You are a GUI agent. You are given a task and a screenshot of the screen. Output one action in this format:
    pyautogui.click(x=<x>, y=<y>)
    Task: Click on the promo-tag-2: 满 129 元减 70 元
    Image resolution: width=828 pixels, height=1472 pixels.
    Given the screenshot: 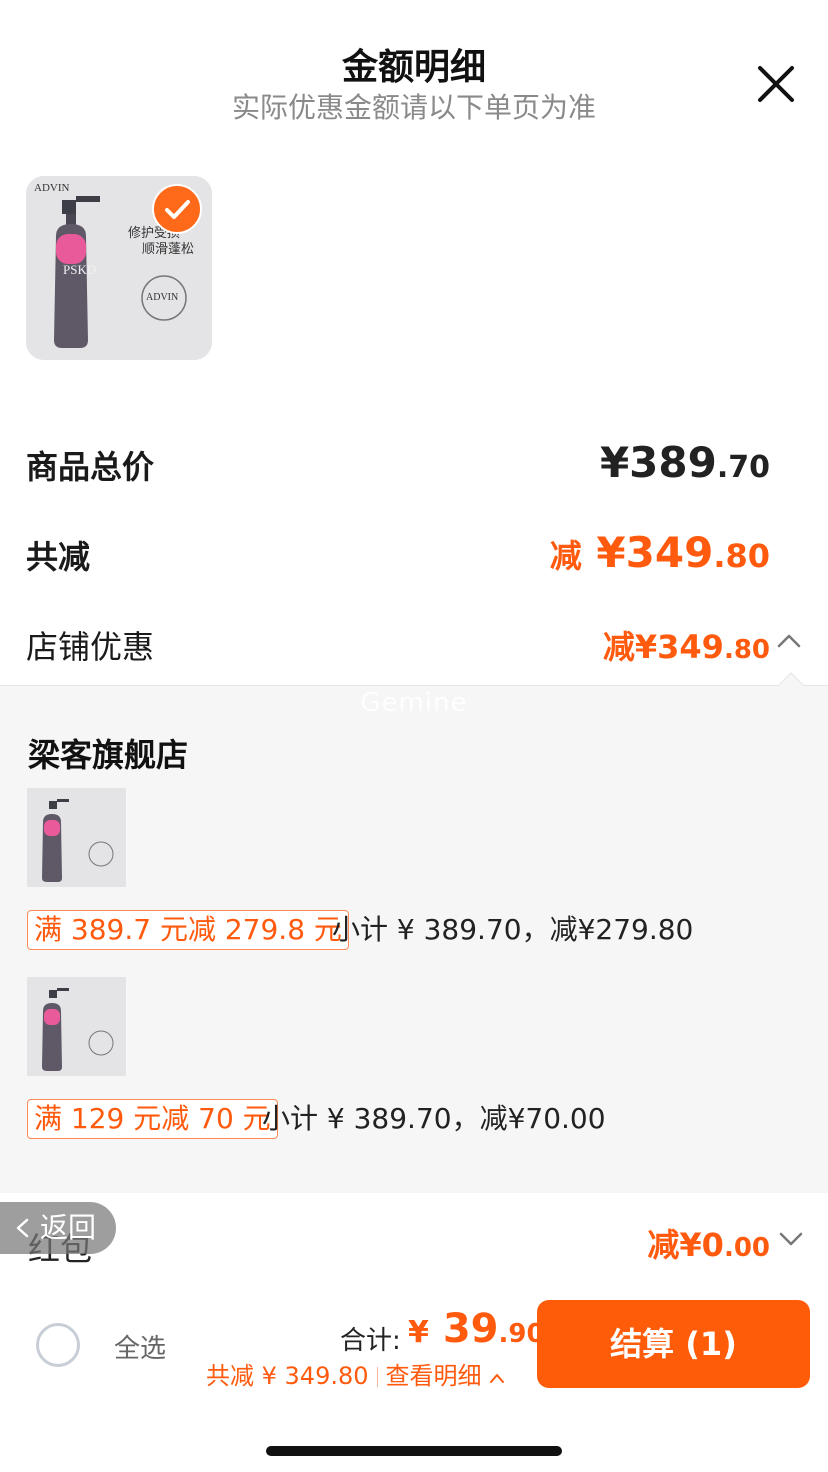 What is the action you would take?
    pyautogui.click(x=152, y=1119)
    